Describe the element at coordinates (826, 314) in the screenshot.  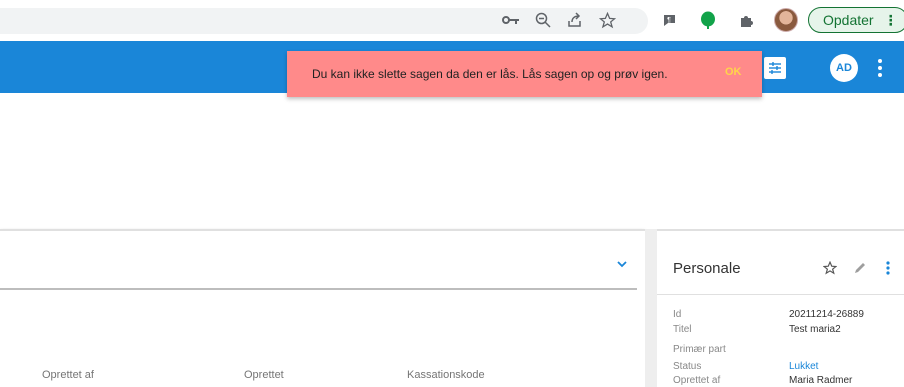
I see `field-value-id: 20211214-26889` at that location.